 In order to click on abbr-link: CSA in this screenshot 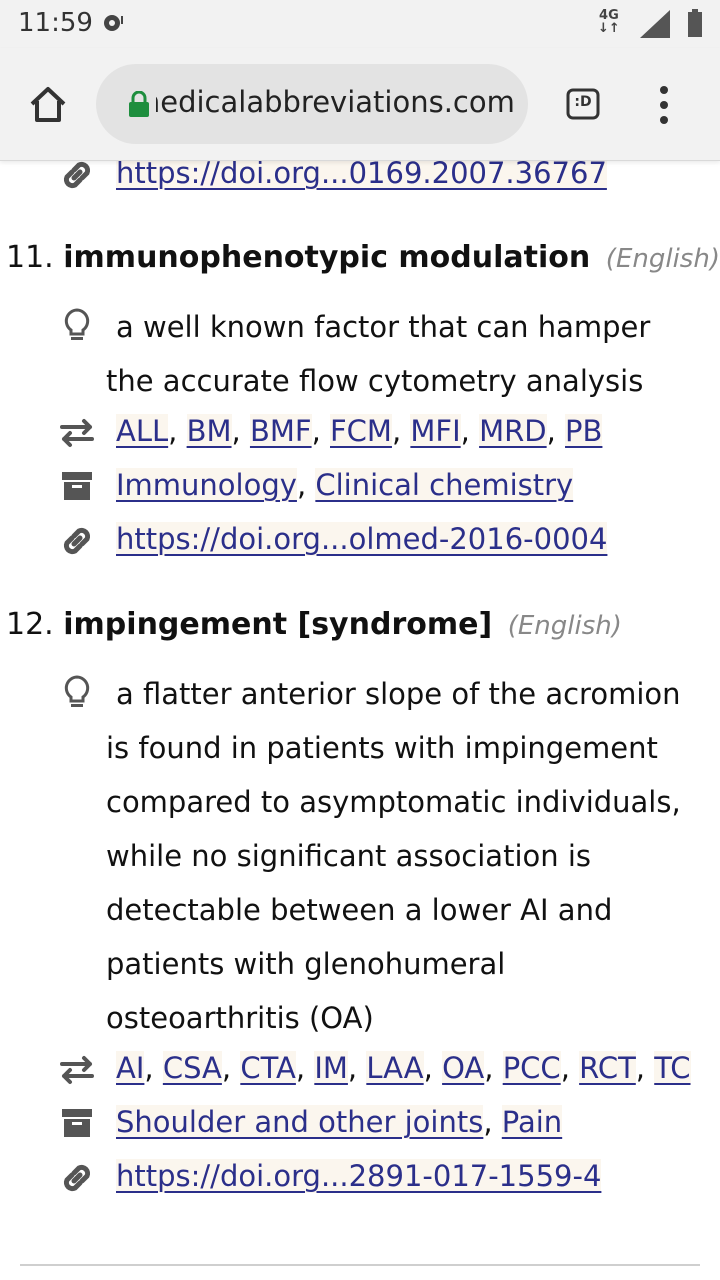, I will do `click(192, 1068)`.